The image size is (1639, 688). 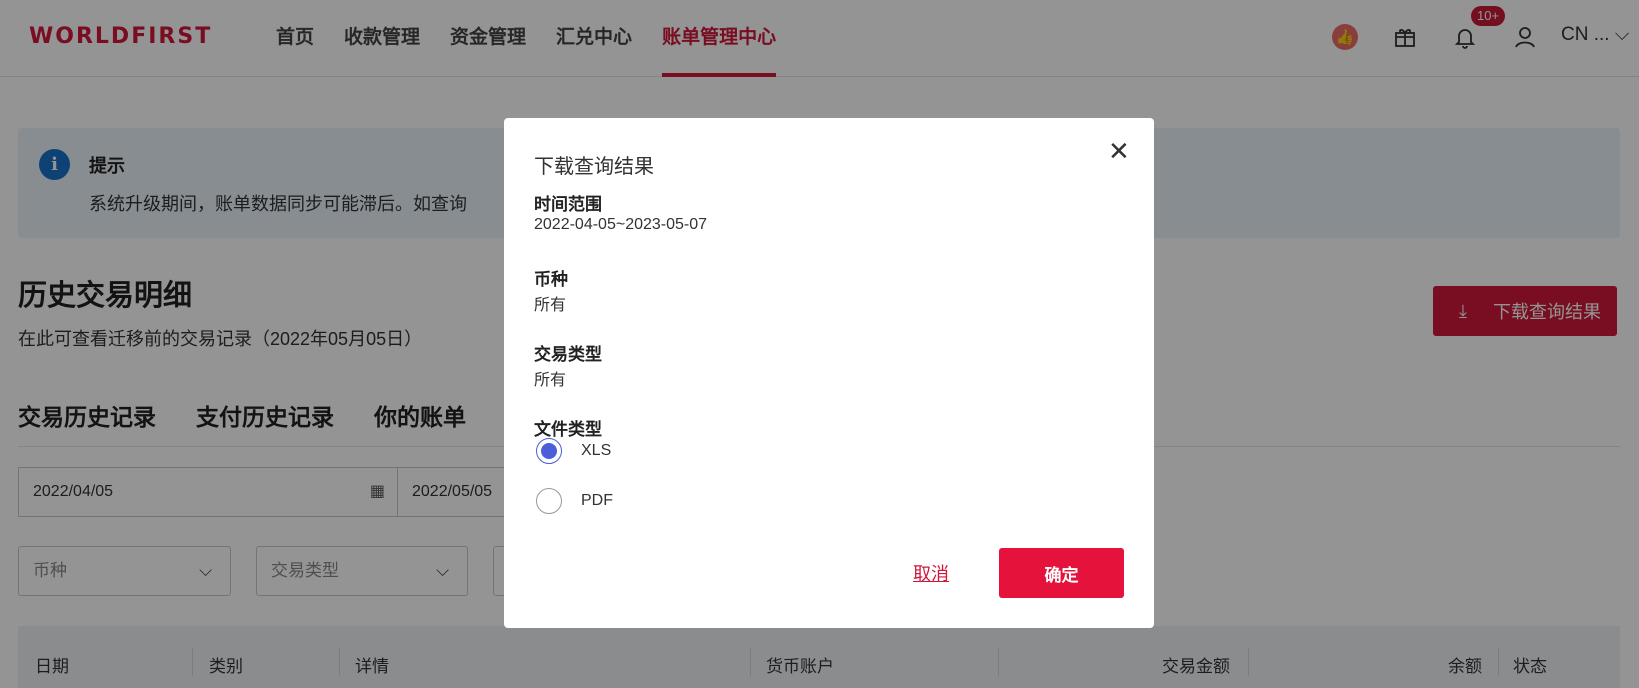 I want to click on currency-value: 所有, so click(x=550, y=305).